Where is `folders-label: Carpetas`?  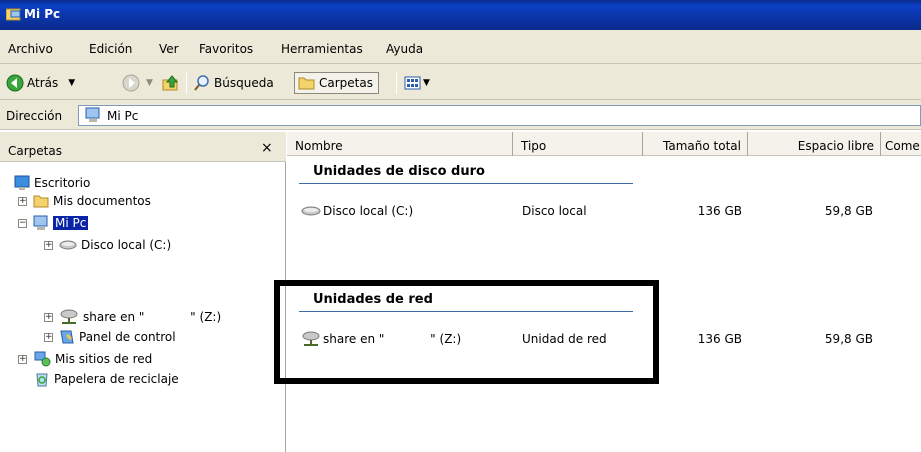
folders-label: Carpetas is located at coordinates (346, 83).